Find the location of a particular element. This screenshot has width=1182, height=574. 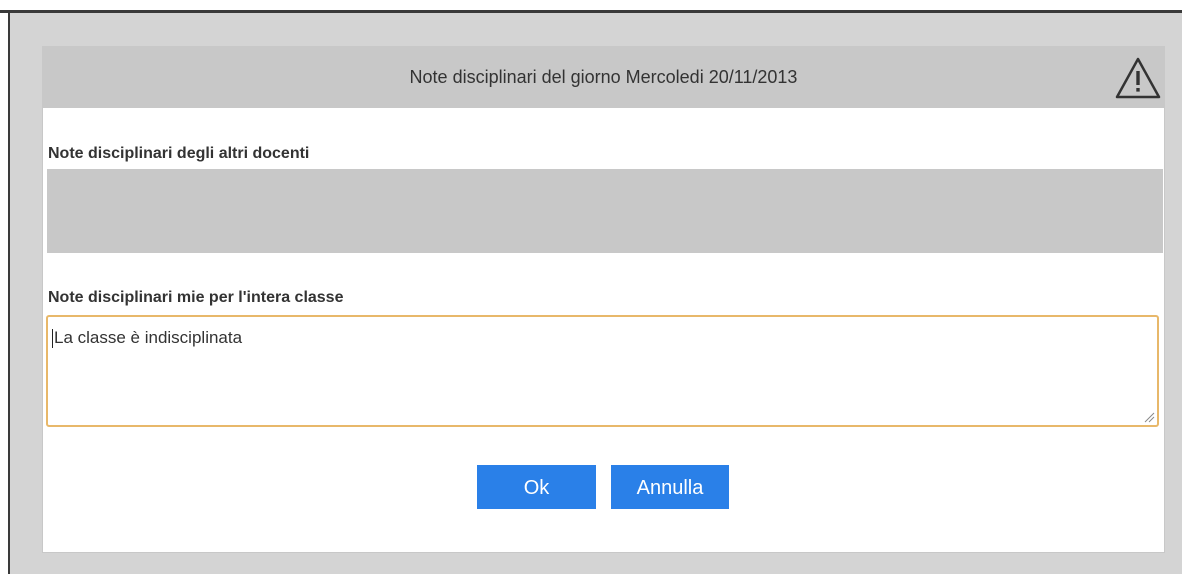

warning-triangle-icon is located at coordinates (1138, 78).